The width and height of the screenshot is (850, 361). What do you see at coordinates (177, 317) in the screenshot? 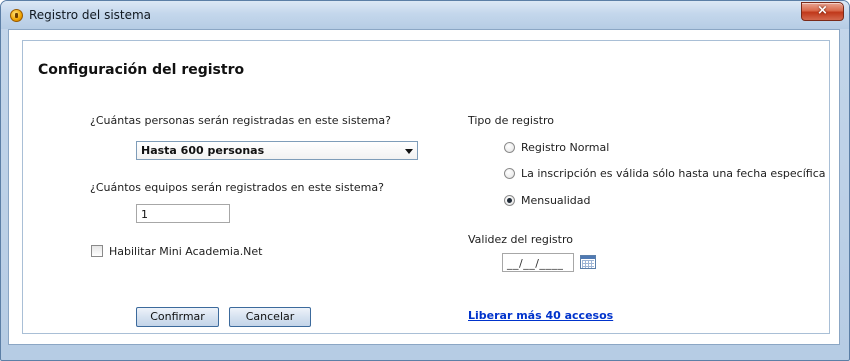
I see `confirm-button: Confirmar` at bounding box center [177, 317].